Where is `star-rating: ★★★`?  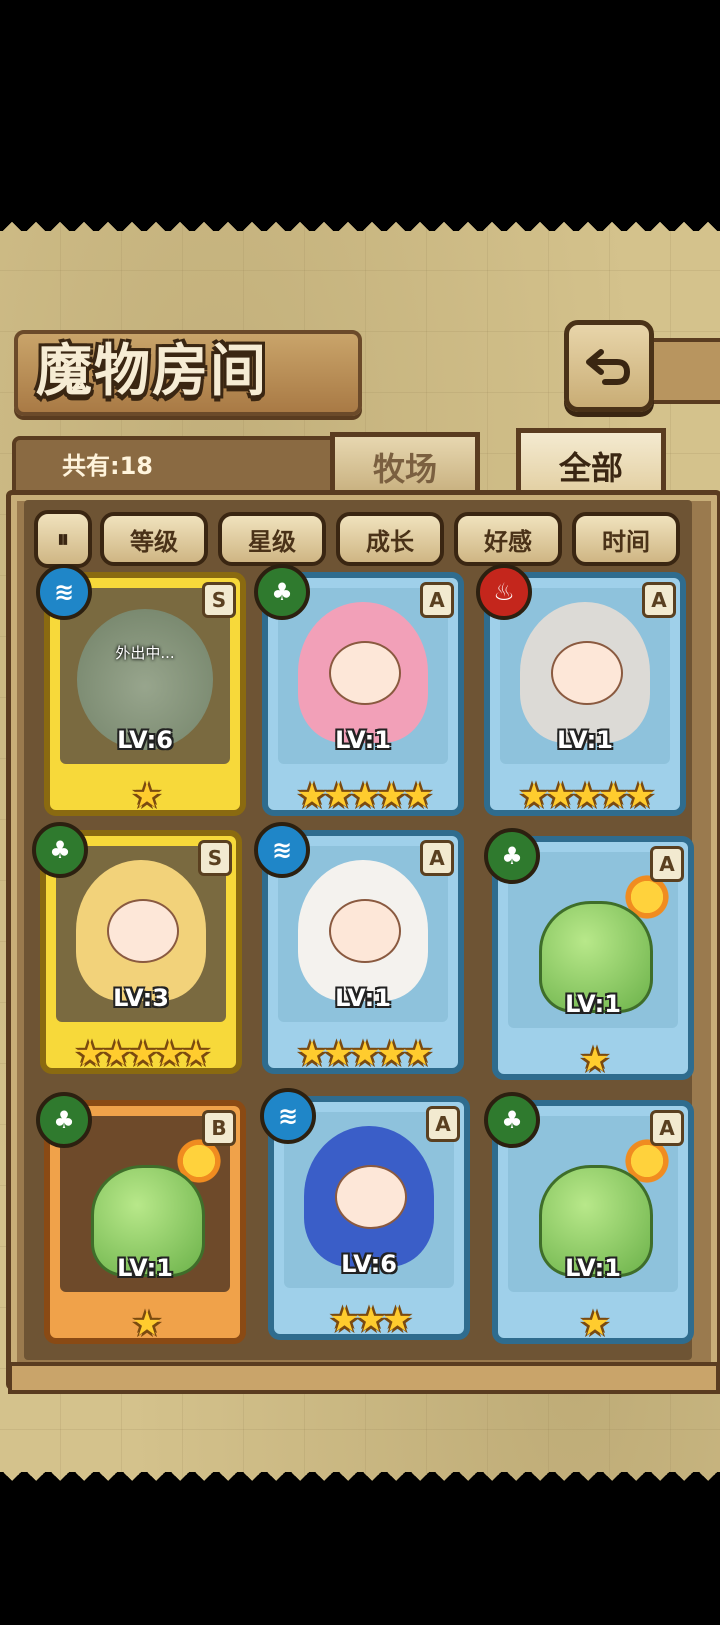 star-rating: ★★★ is located at coordinates (370, 1320).